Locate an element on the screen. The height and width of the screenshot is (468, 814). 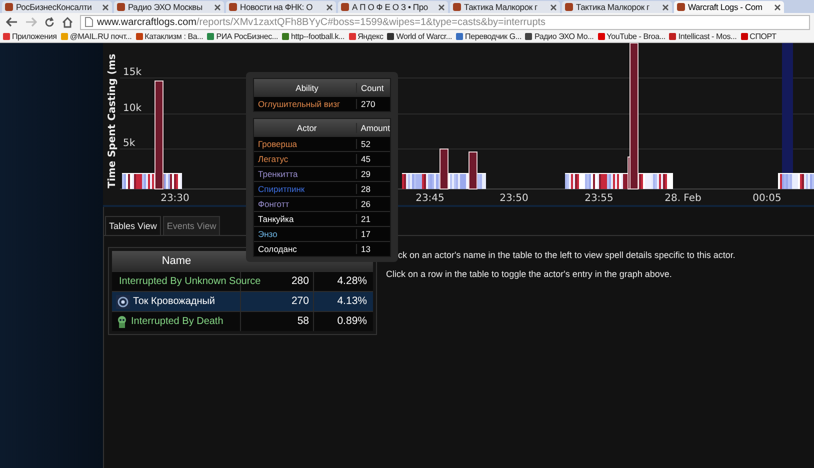
actor-name: Солоданс is located at coordinates (277, 249).